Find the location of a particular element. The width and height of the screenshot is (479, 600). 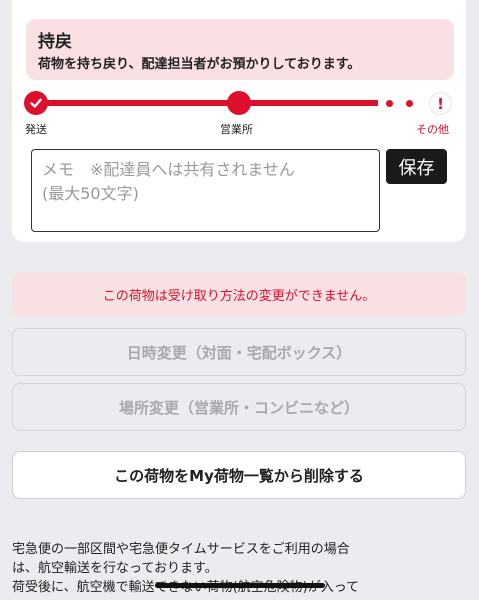

delete-from-list-button: この荷物をMy荷物一覧から削除する is located at coordinates (239, 475).